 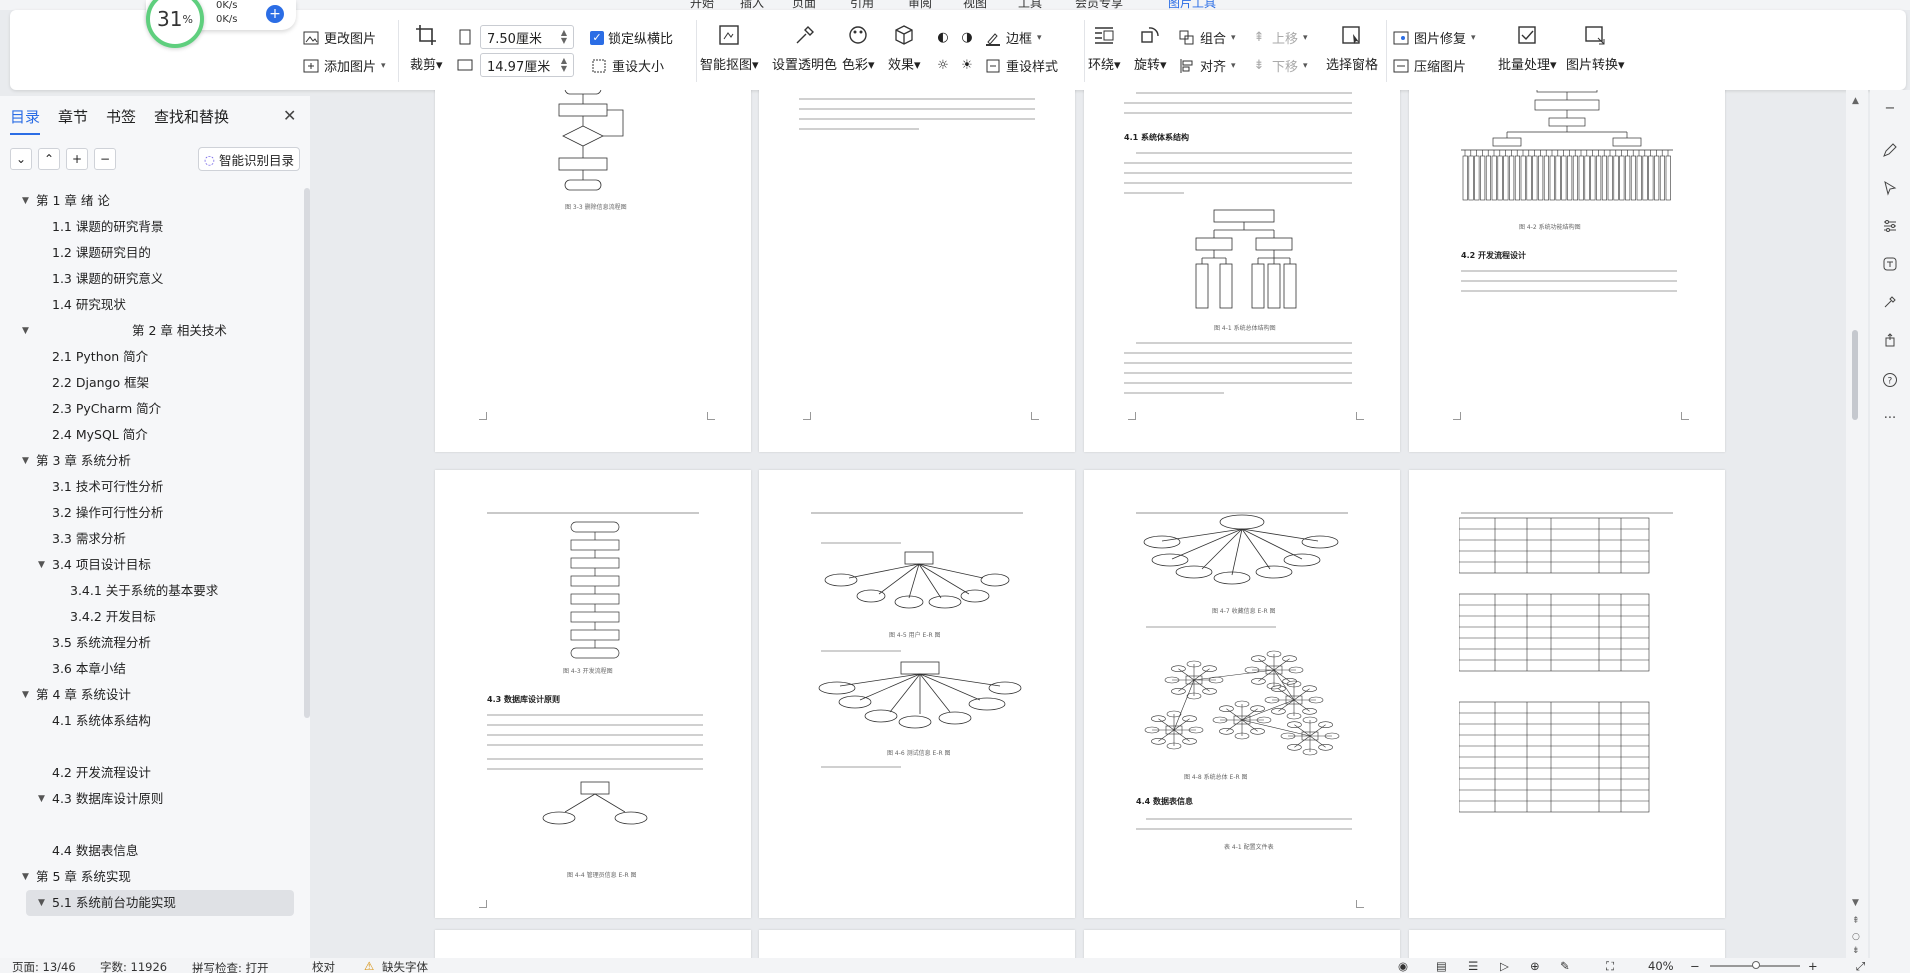 What do you see at coordinates (151, 357) in the screenshot?
I see `toc-item: 2.1 Python 简介` at bounding box center [151, 357].